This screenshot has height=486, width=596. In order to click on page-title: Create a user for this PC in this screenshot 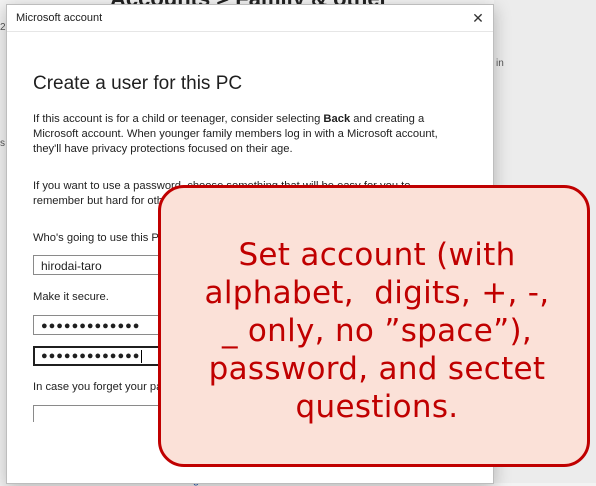, I will do `click(138, 83)`.